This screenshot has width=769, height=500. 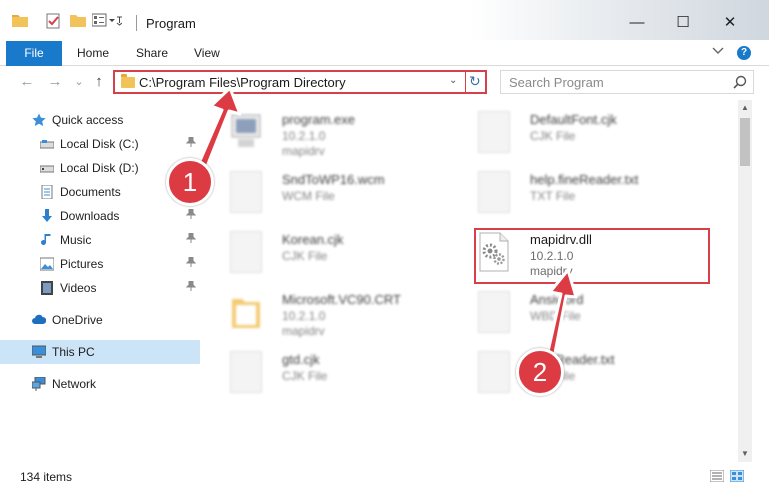 I want to click on address-separator, so click(x=465, y=82).